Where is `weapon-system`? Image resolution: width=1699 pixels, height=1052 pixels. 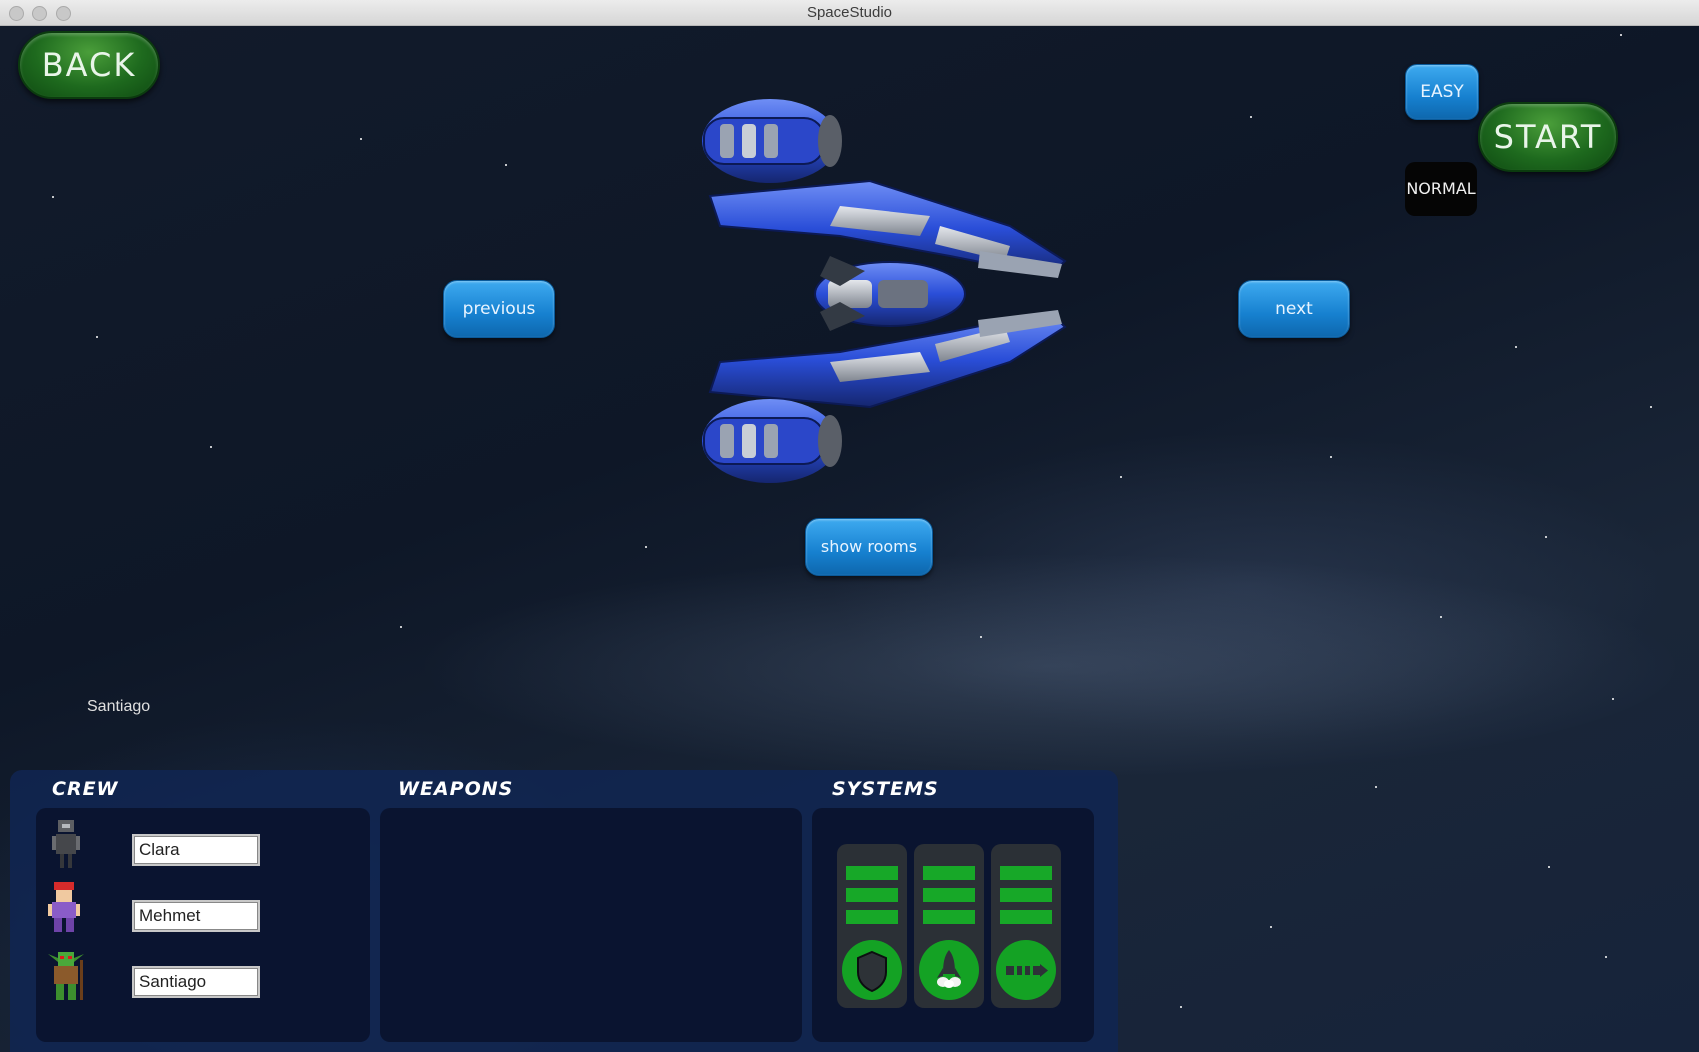 weapon-system is located at coordinates (1026, 926).